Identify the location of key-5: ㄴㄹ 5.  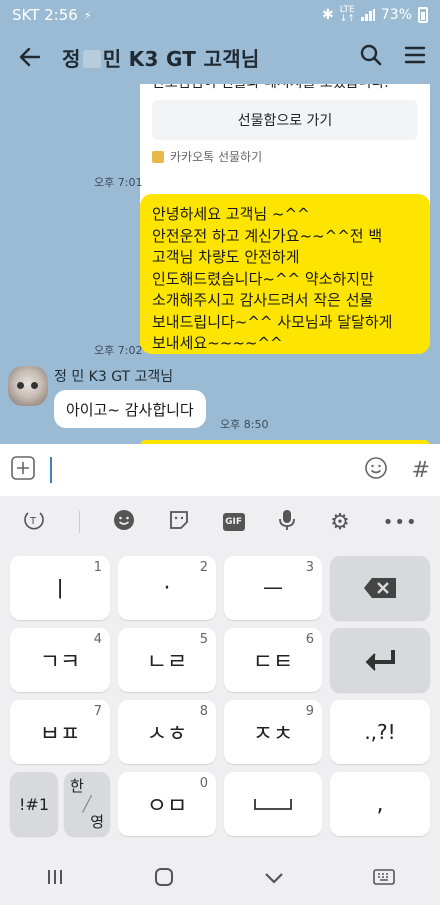
(167, 660).